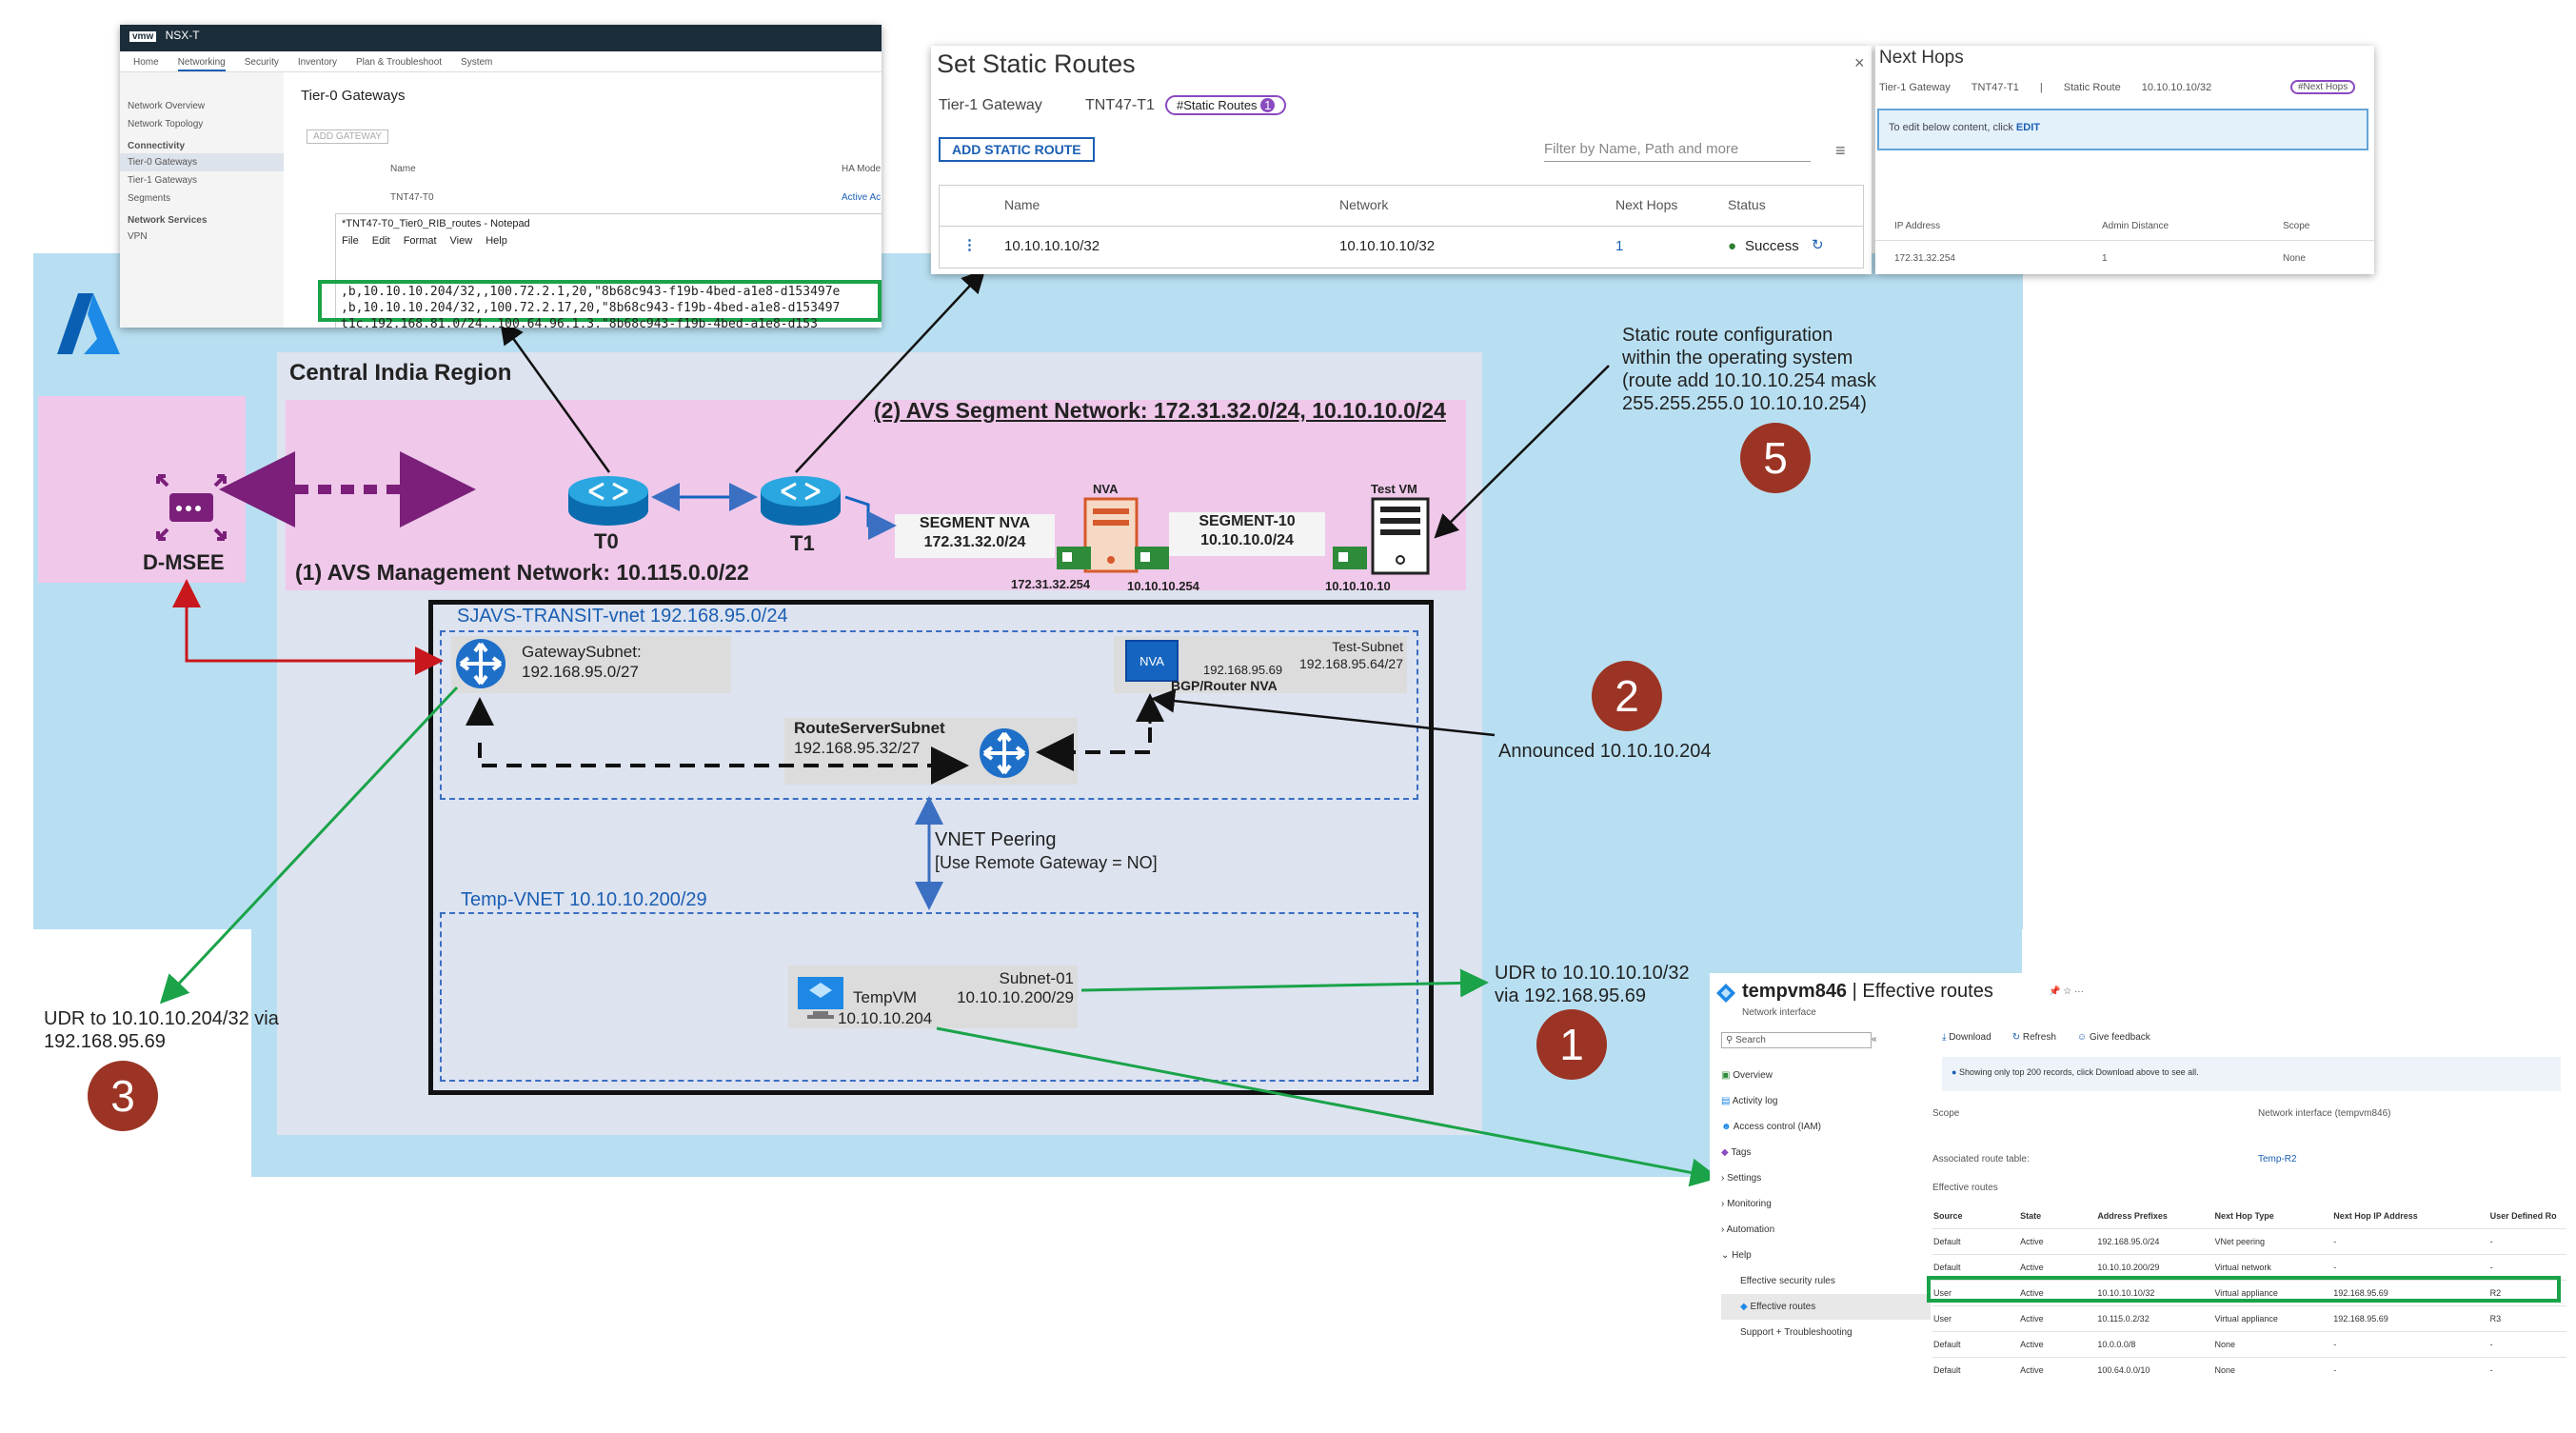 Image resolution: width=2576 pixels, height=1433 pixels. I want to click on feedback-button: ☺ Give feedback, so click(2113, 1037).